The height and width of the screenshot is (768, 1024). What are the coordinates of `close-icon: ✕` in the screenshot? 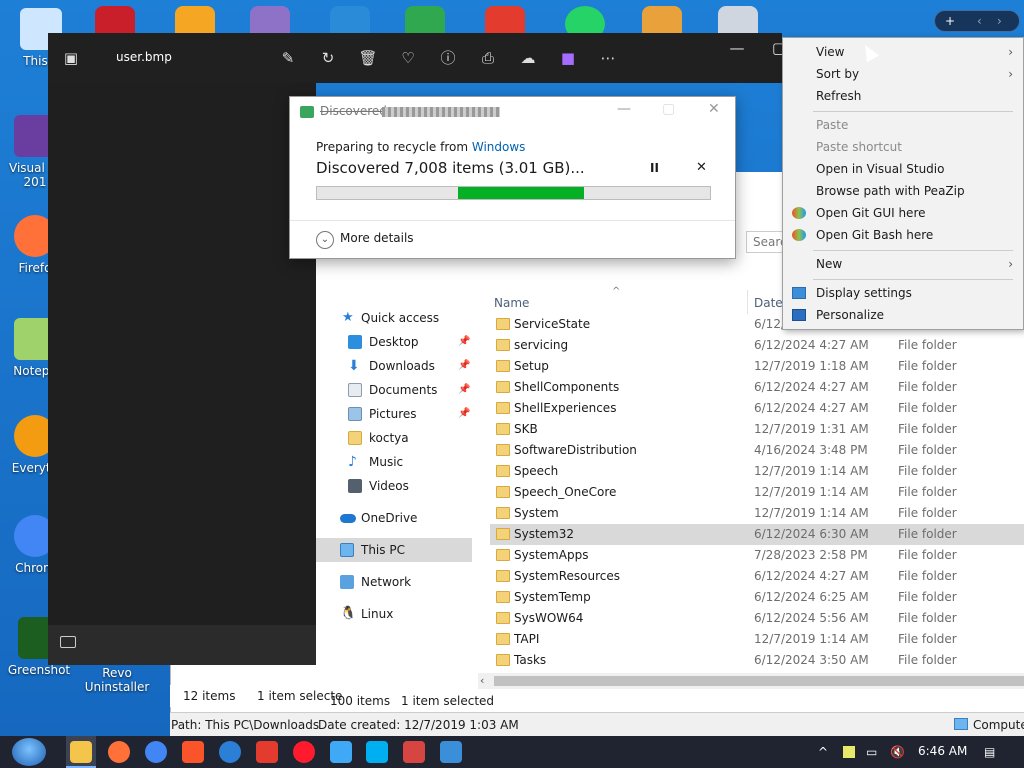 It's located at (714, 109).